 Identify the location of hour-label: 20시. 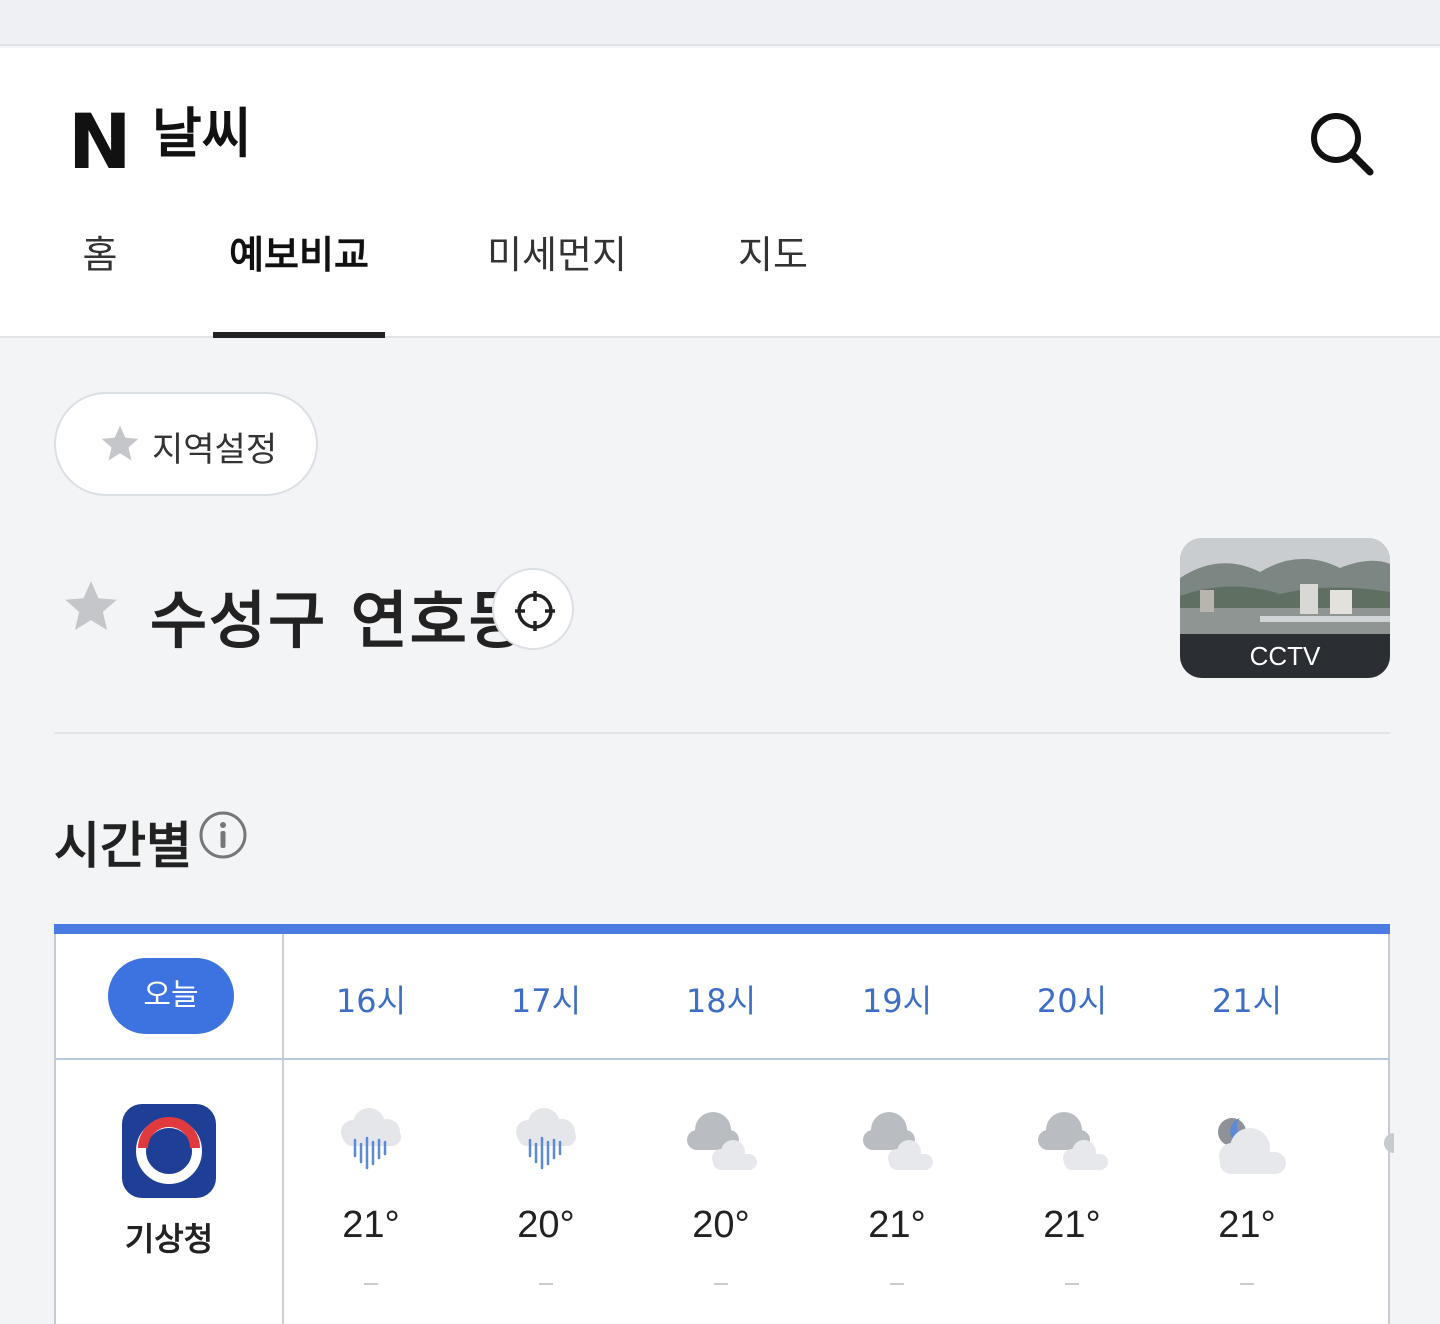
(1072, 1001).